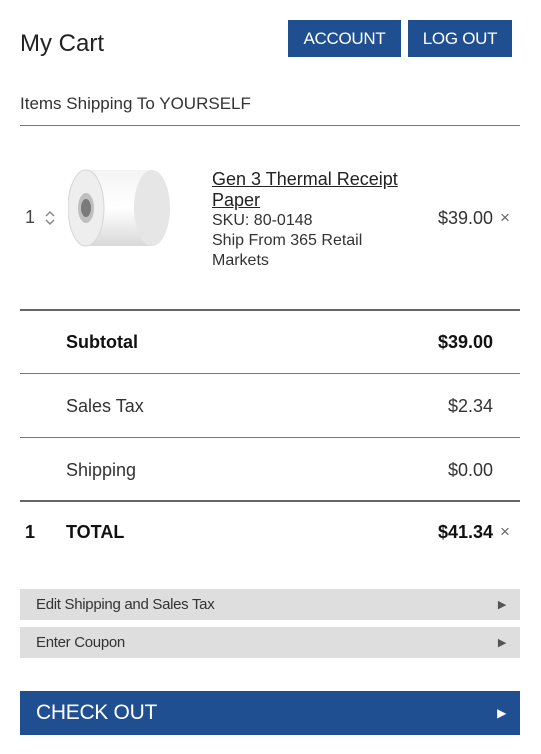  I want to click on product-name-link: Gen 3 Thermal Receipt Paper, so click(312, 190).